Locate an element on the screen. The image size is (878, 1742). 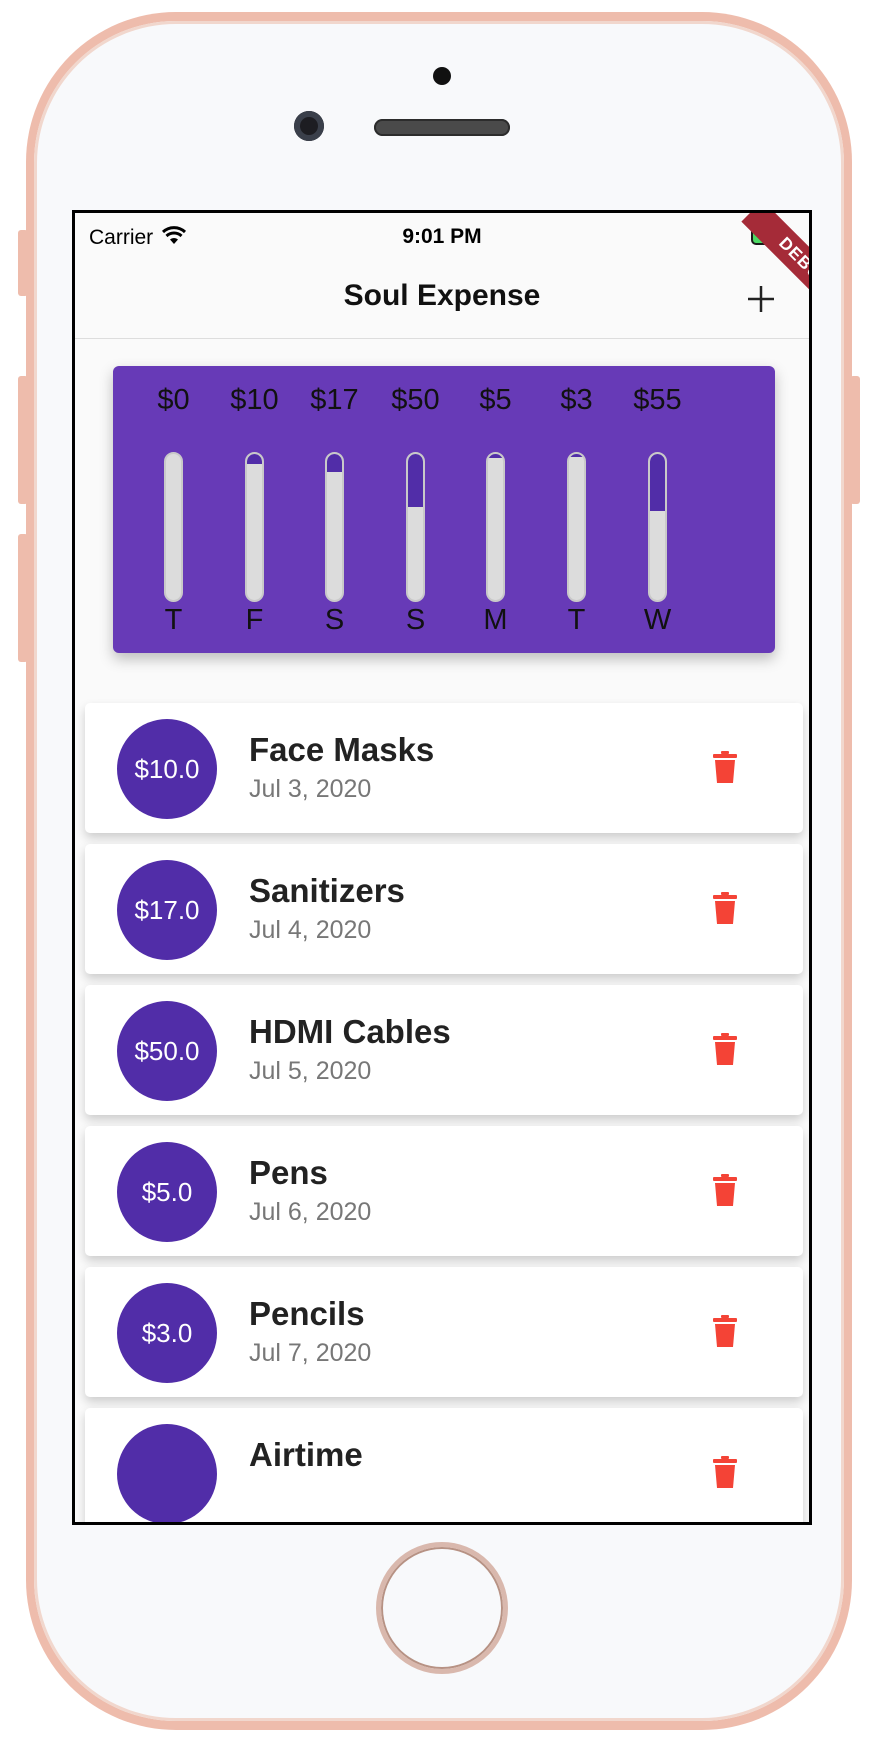
amount-avatar is located at coordinates (167, 1473).